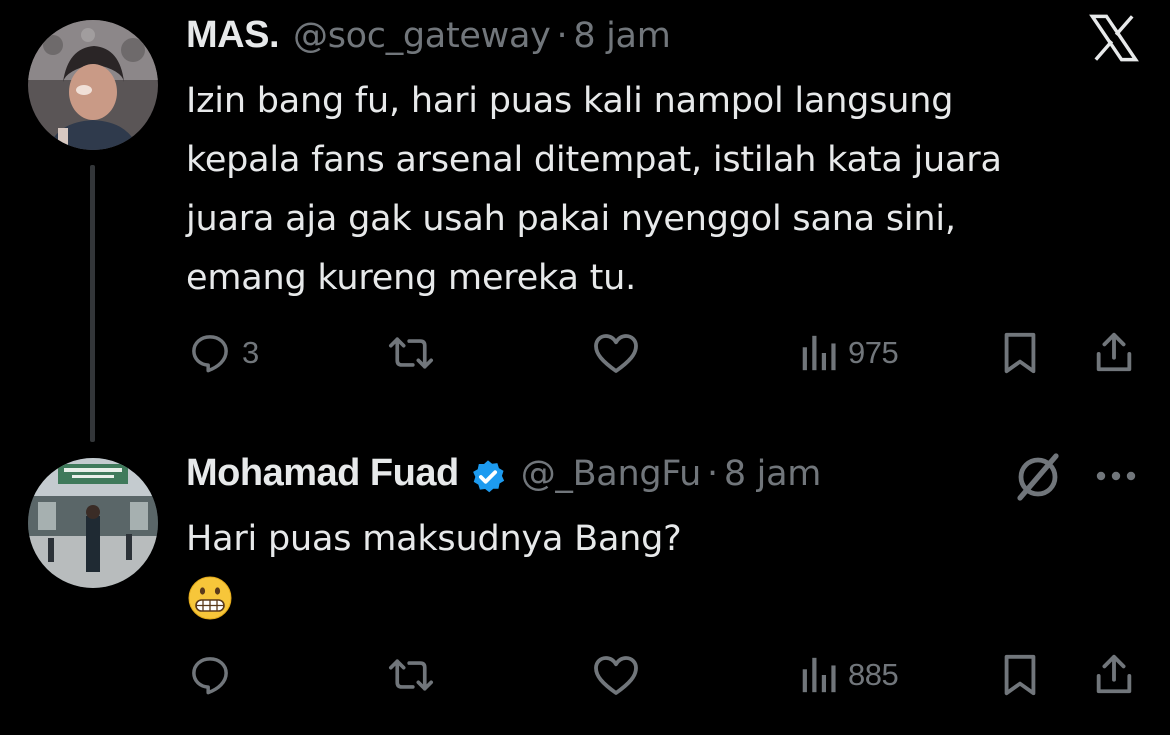 The image size is (1170, 735). Describe the element at coordinates (250, 352) in the screenshot. I see `reply-count: 3` at that location.